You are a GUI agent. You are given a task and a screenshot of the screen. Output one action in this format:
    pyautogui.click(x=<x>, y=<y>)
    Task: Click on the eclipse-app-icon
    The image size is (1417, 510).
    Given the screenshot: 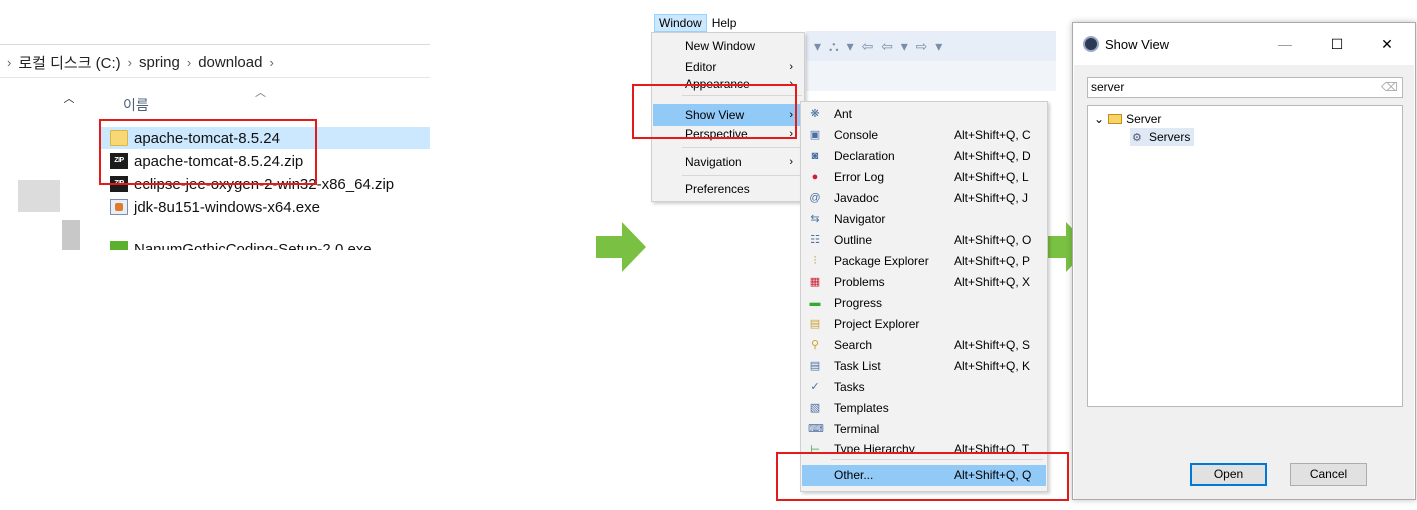 What is the action you would take?
    pyautogui.click(x=1091, y=44)
    